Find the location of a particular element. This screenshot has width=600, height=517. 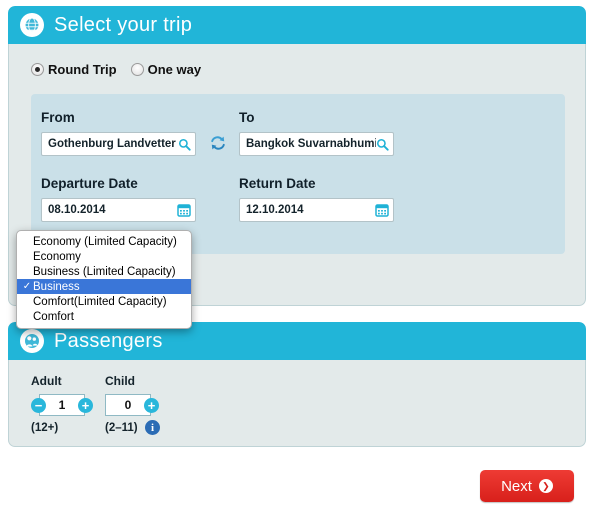

child-info-icon: i is located at coordinates (152, 427).